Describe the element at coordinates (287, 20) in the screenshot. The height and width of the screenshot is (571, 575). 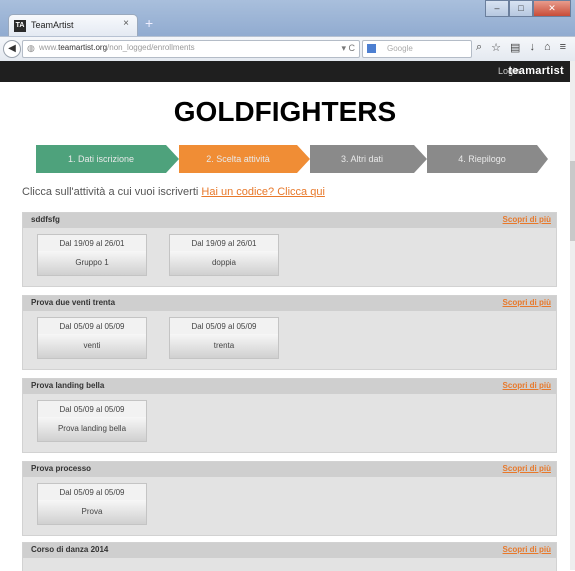
I see `browser-titlebar: TA TeamArtist × + – □ ✕` at that location.